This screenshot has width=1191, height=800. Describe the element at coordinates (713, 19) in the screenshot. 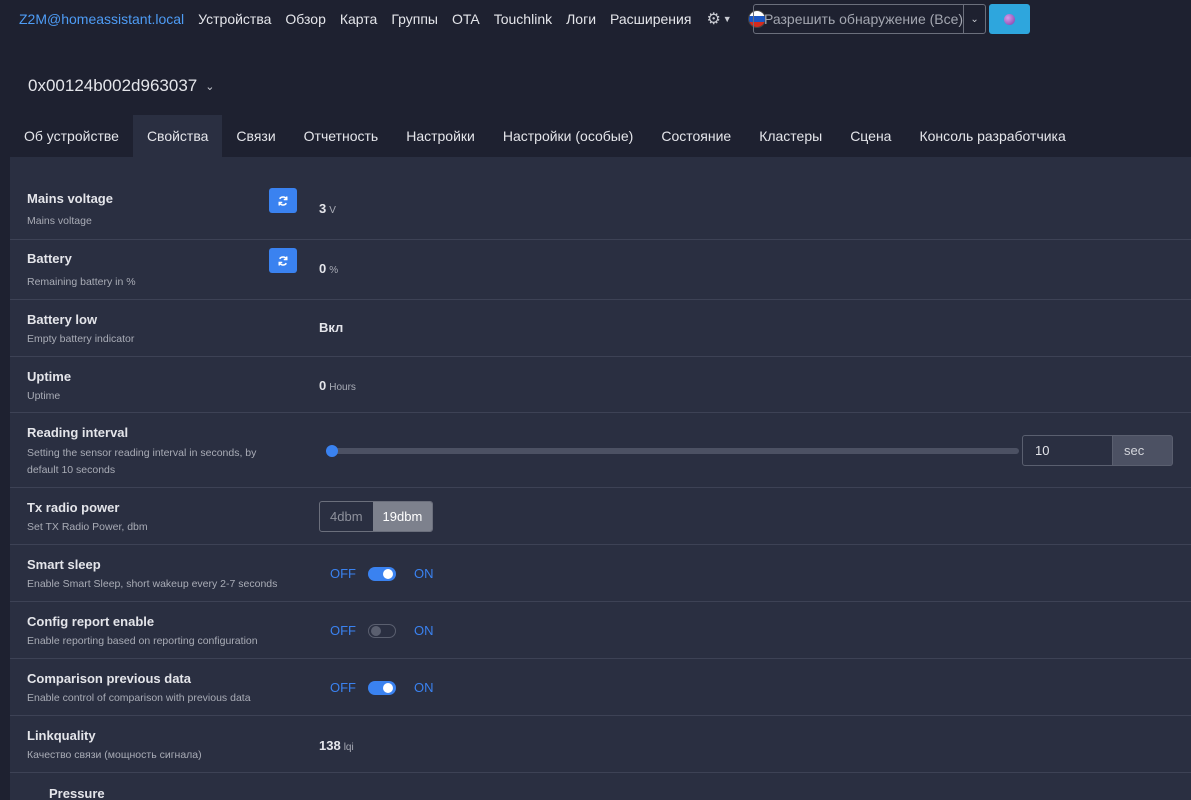

I see `gear-icon: ⚙` at that location.